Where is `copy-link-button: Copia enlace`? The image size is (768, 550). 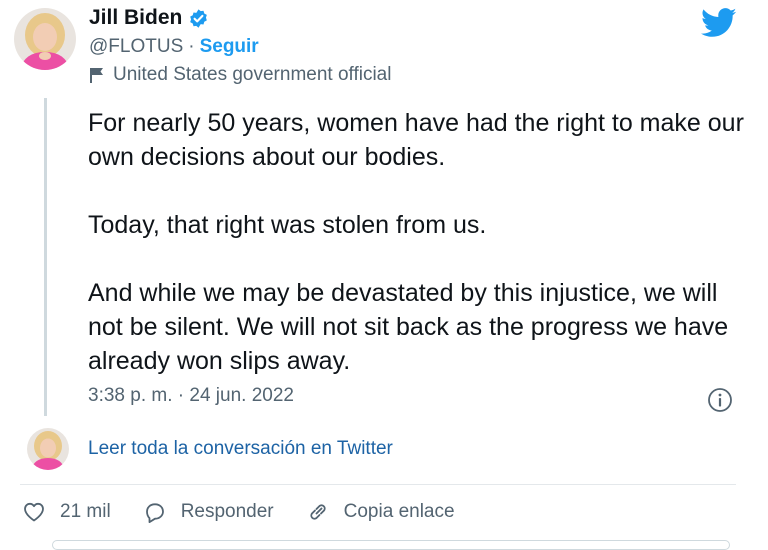
copy-link-button: Copia enlace is located at coordinates (380, 512).